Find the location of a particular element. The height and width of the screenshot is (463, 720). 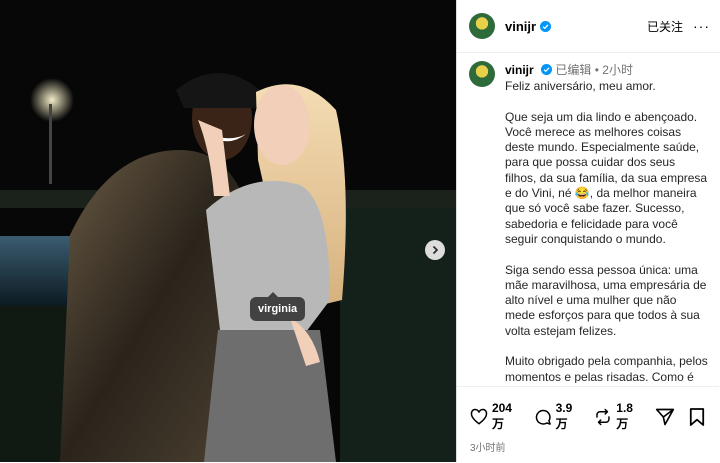

chevron-right-icon is located at coordinates (435, 250).